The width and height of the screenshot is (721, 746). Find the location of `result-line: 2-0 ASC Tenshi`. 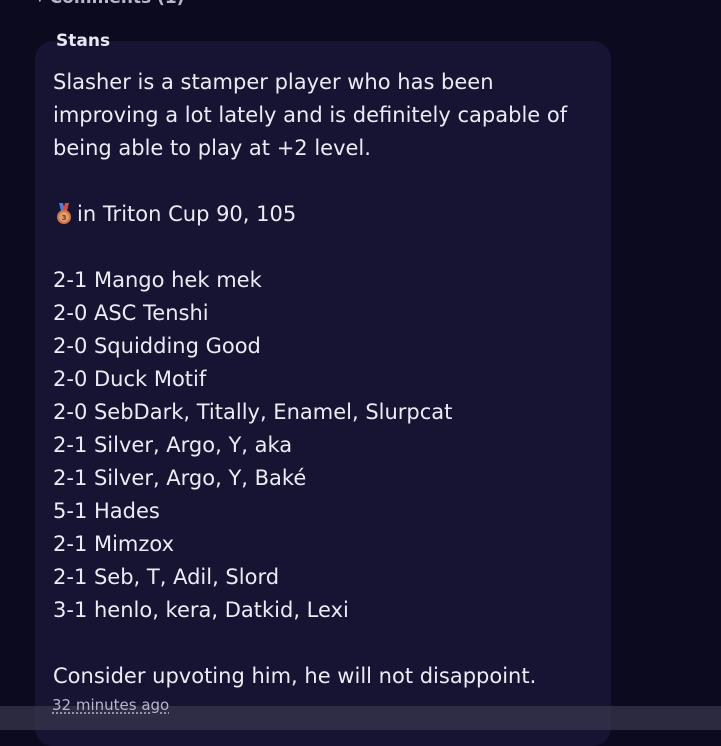

result-line: 2-0 ASC Tenshi is located at coordinates (131, 313).